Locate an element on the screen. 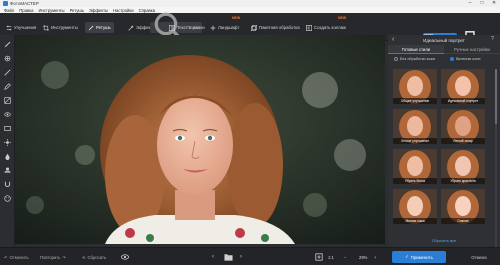 This screenshot has height=265, width=500. close-button: ✕ is located at coordinates (494, 3).